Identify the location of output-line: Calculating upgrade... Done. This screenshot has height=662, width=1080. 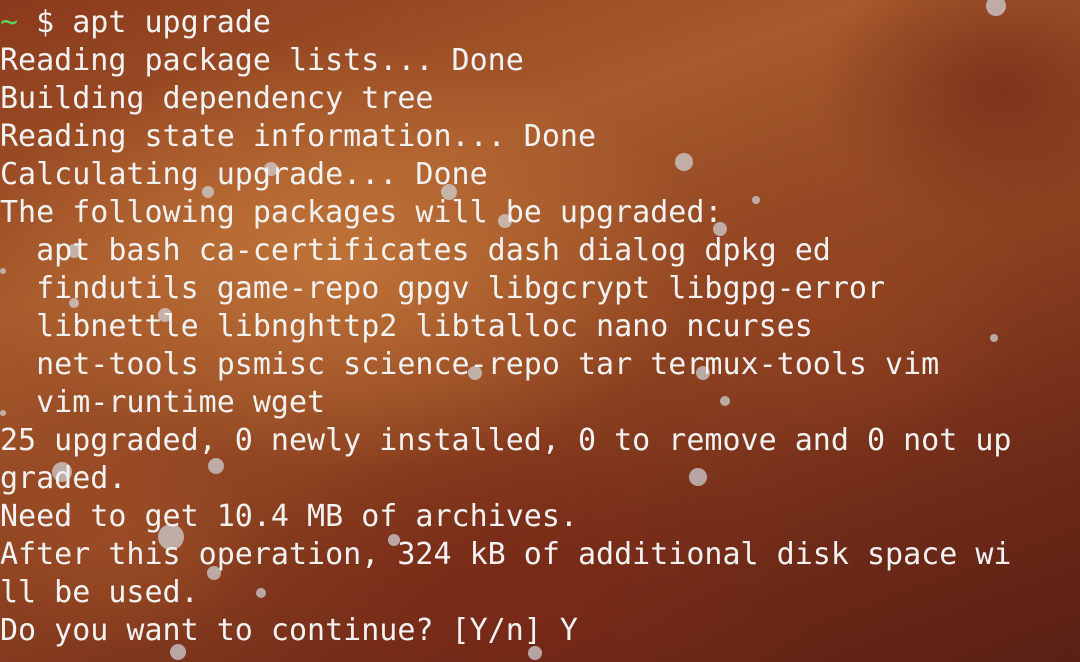
(244, 174).